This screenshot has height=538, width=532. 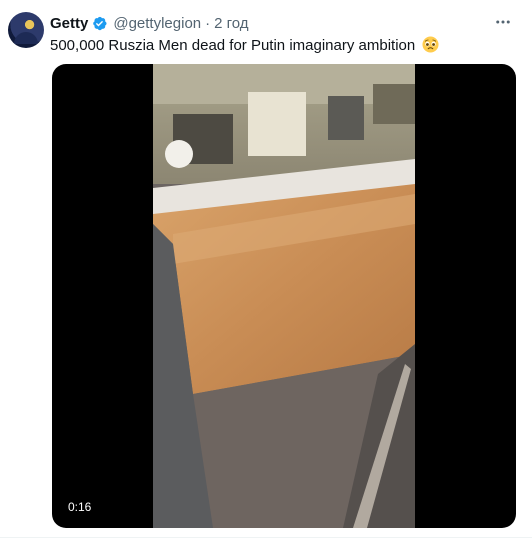 I want to click on author-handle: @gettylegion, so click(x=157, y=23).